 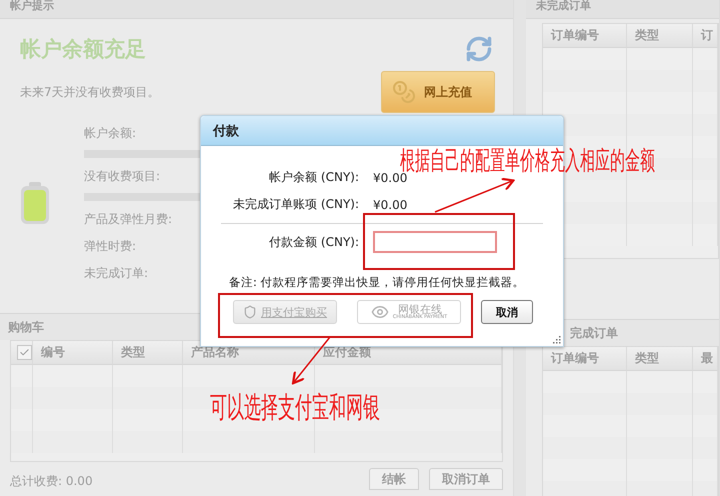 I want to click on total-text: 总计收费: 0.00, so click(x=51, y=481).